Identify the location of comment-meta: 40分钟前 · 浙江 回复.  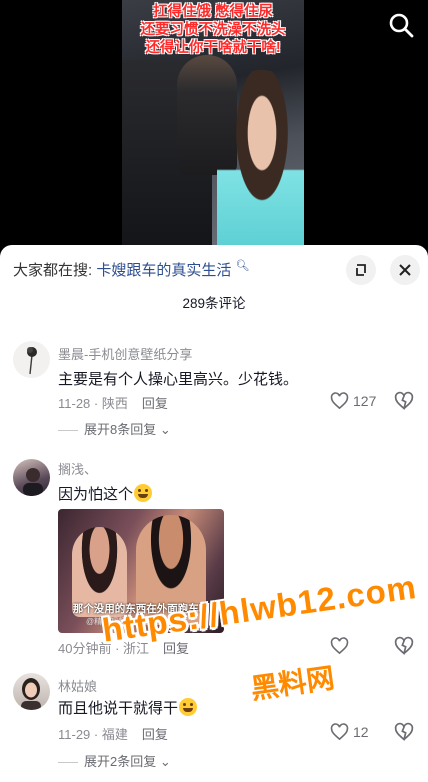
(123, 647).